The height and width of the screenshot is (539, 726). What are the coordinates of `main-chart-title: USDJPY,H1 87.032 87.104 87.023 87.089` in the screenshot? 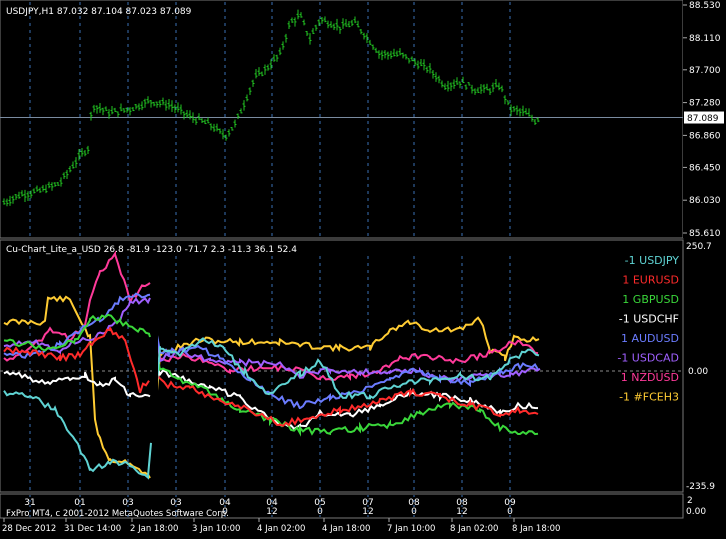 It's located at (99, 12).